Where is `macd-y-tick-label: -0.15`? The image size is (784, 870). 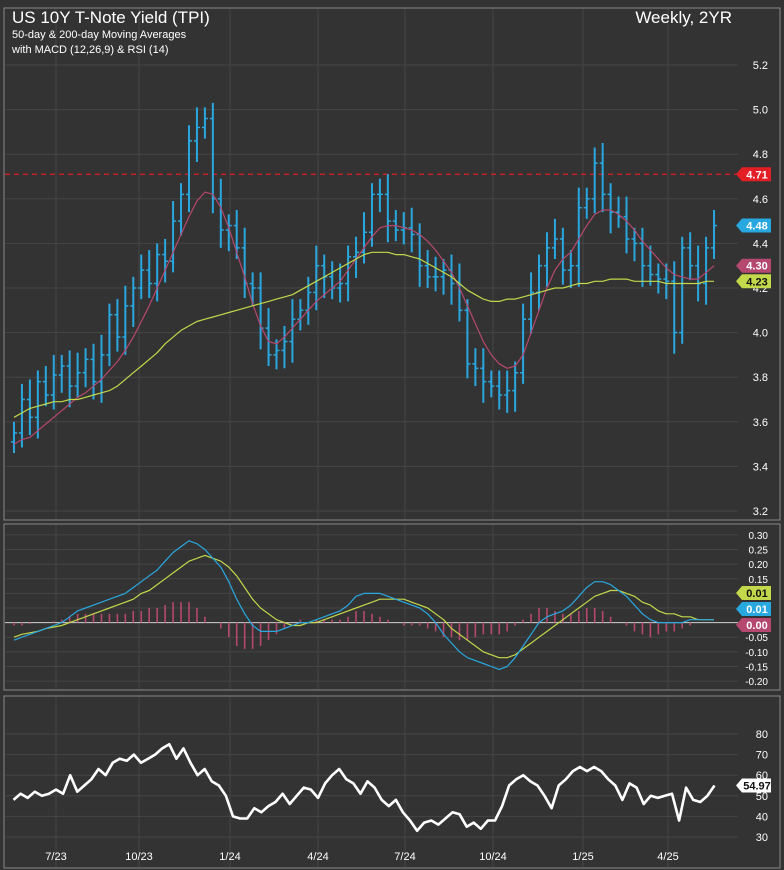
macd-y-tick-label: -0.15 is located at coordinates (756, 667).